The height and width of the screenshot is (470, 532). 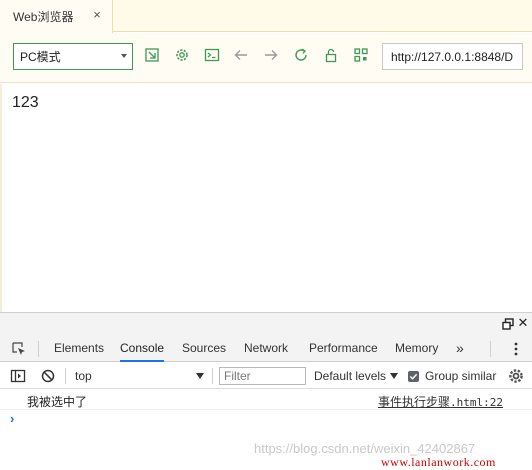 What do you see at coordinates (241, 55) in the screenshot?
I see `back-arrow-icon` at bounding box center [241, 55].